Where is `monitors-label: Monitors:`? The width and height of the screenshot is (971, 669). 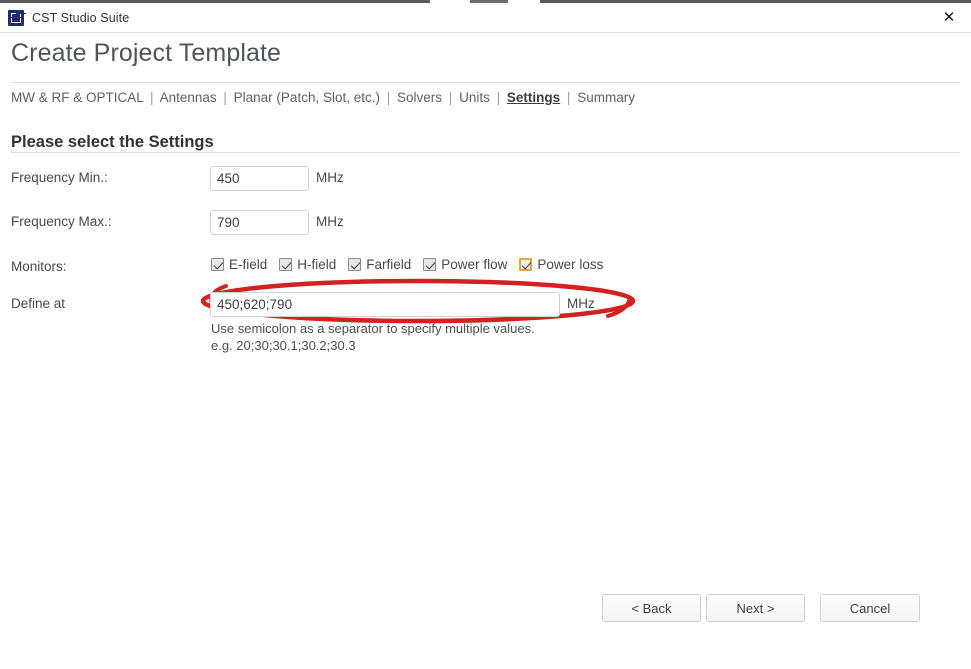 monitors-label: Monitors: is located at coordinates (39, 266).